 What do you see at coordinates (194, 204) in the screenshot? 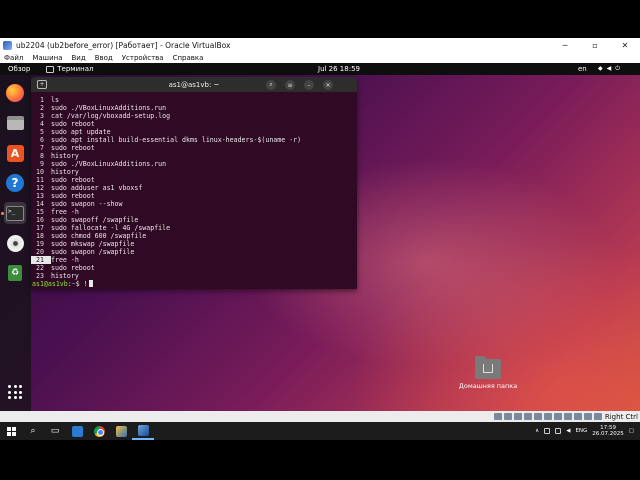
I see `history-line: 14 sudo swapon --show` at bounding box center [194, 204].